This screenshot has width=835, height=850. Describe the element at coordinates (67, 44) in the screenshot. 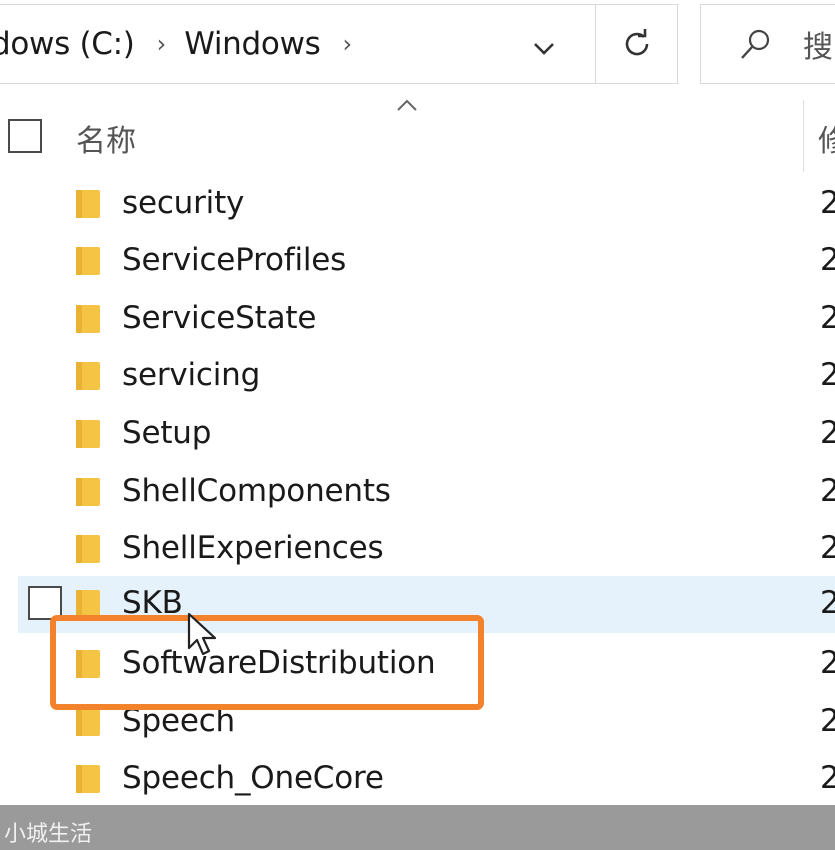

I see `breadcrumb-drive: dows (C:)` at that location.